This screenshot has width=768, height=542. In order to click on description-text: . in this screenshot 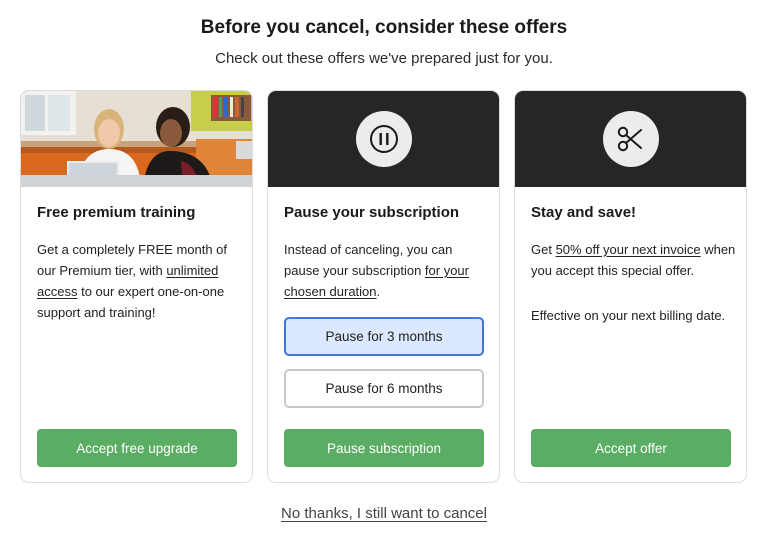, I will do `click(378, 291)`.